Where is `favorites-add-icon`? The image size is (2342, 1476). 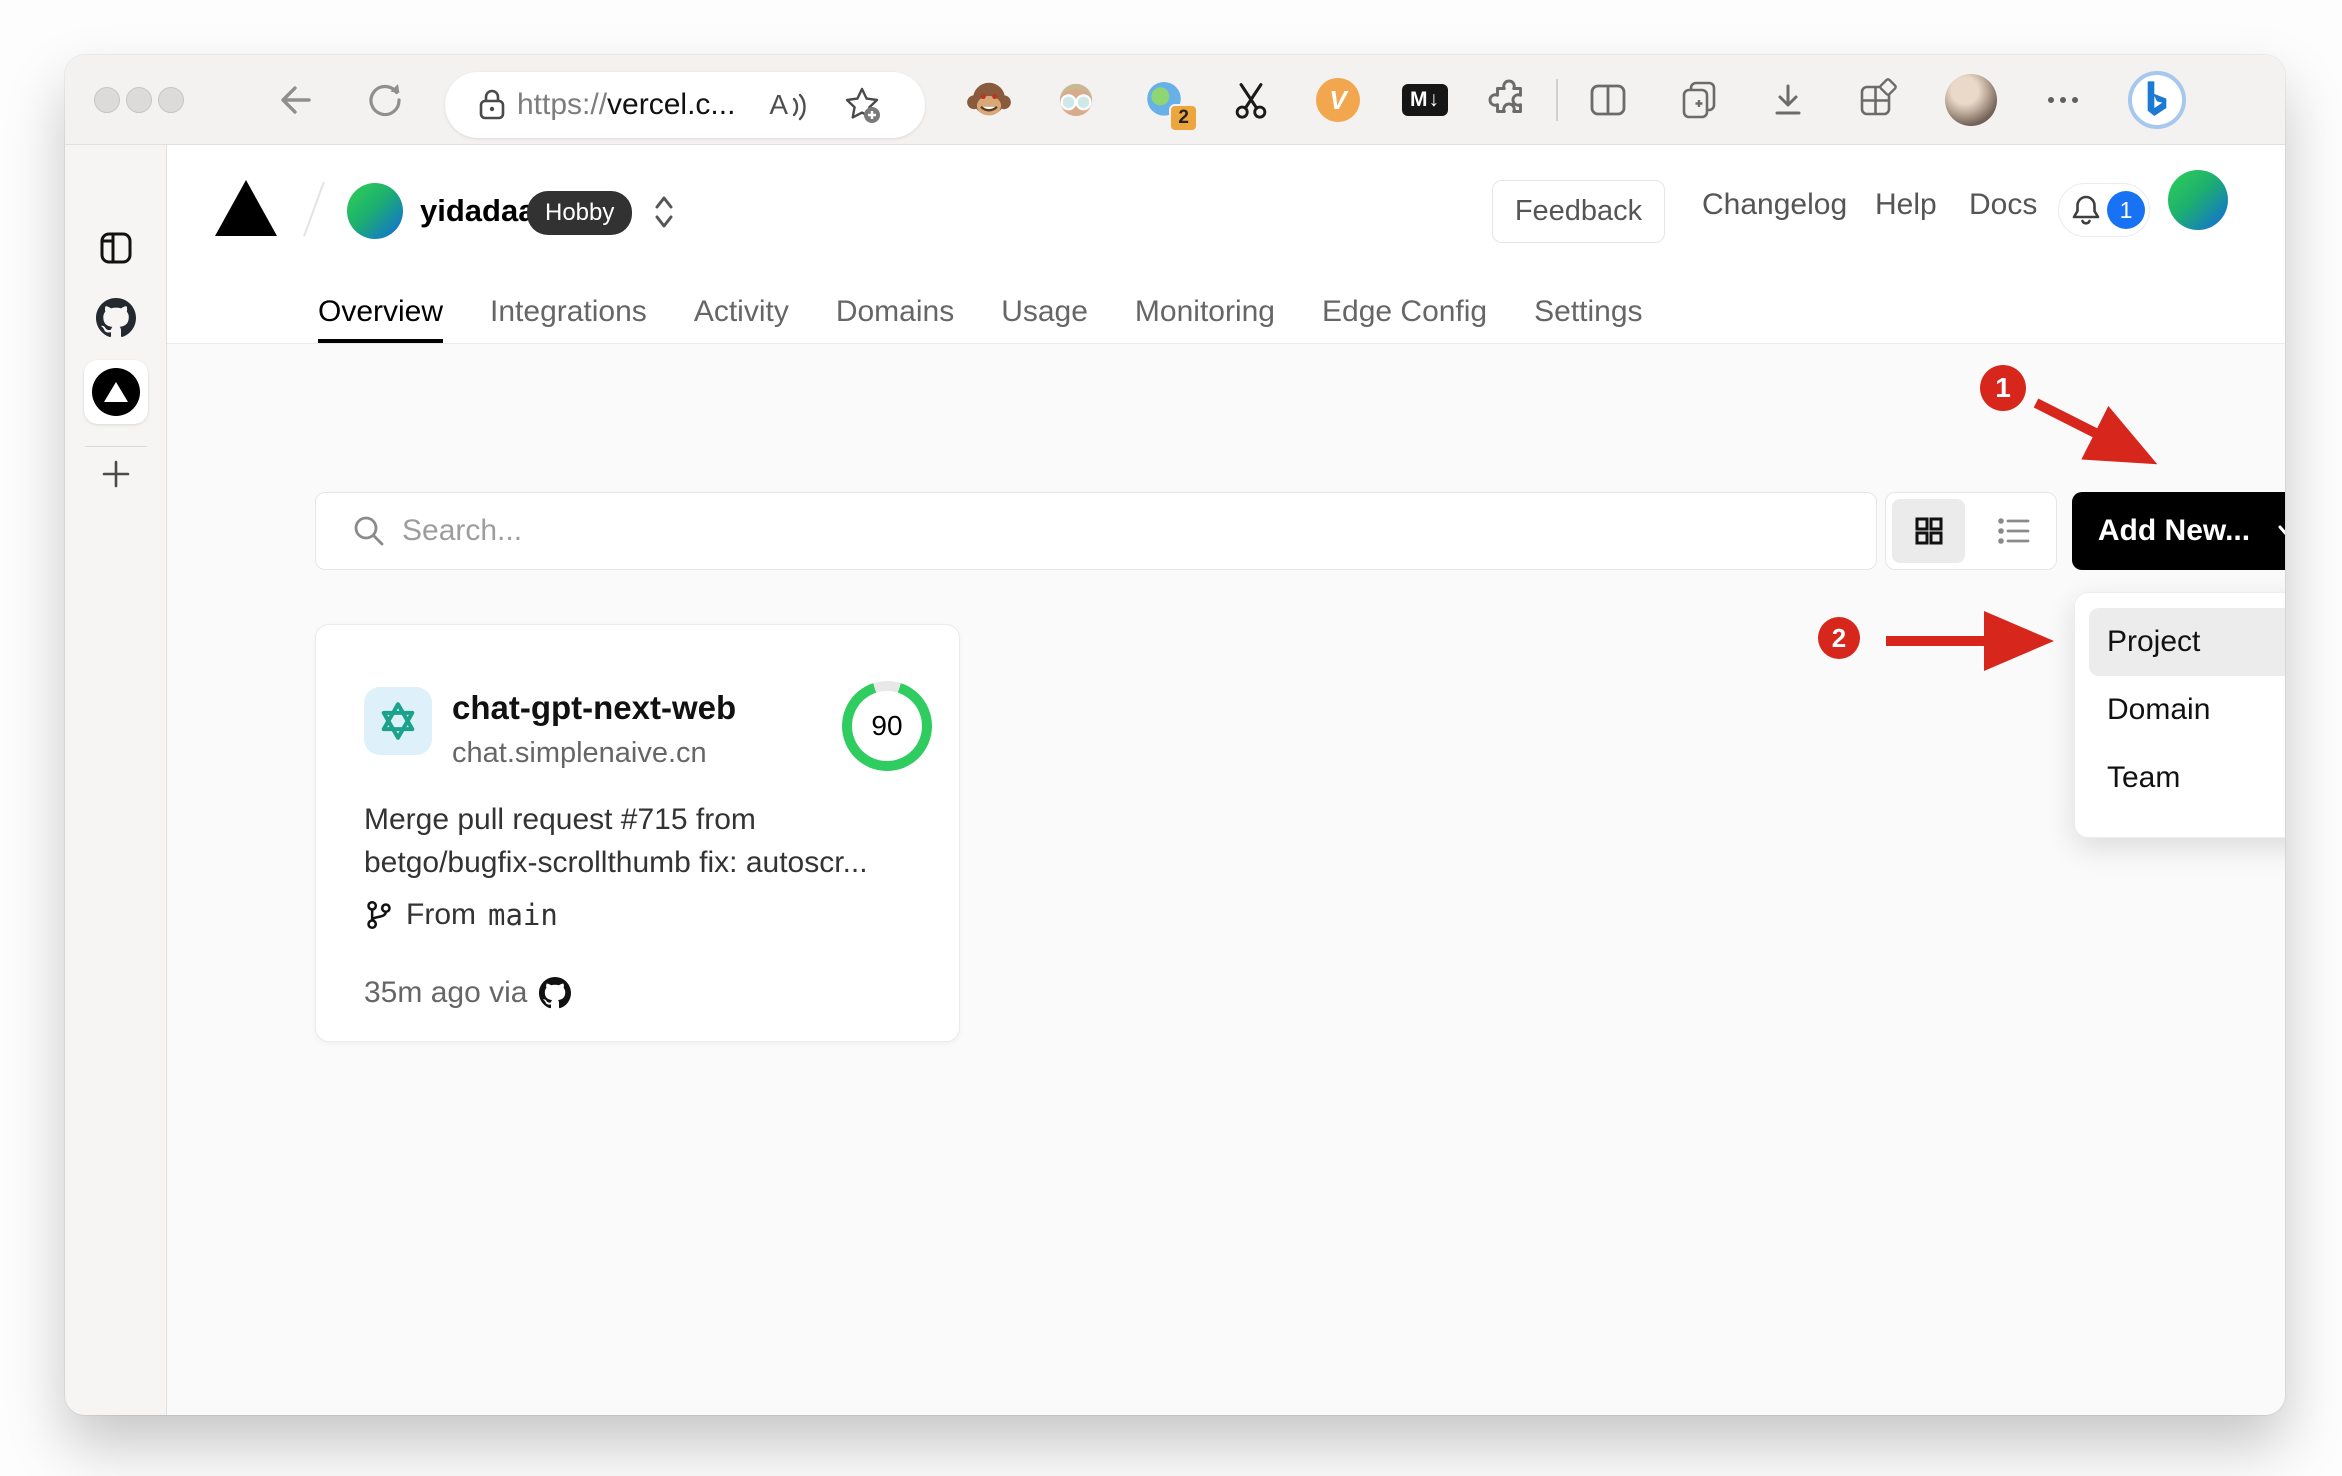
favorites-add-icon is located at coordinates (862, 105).